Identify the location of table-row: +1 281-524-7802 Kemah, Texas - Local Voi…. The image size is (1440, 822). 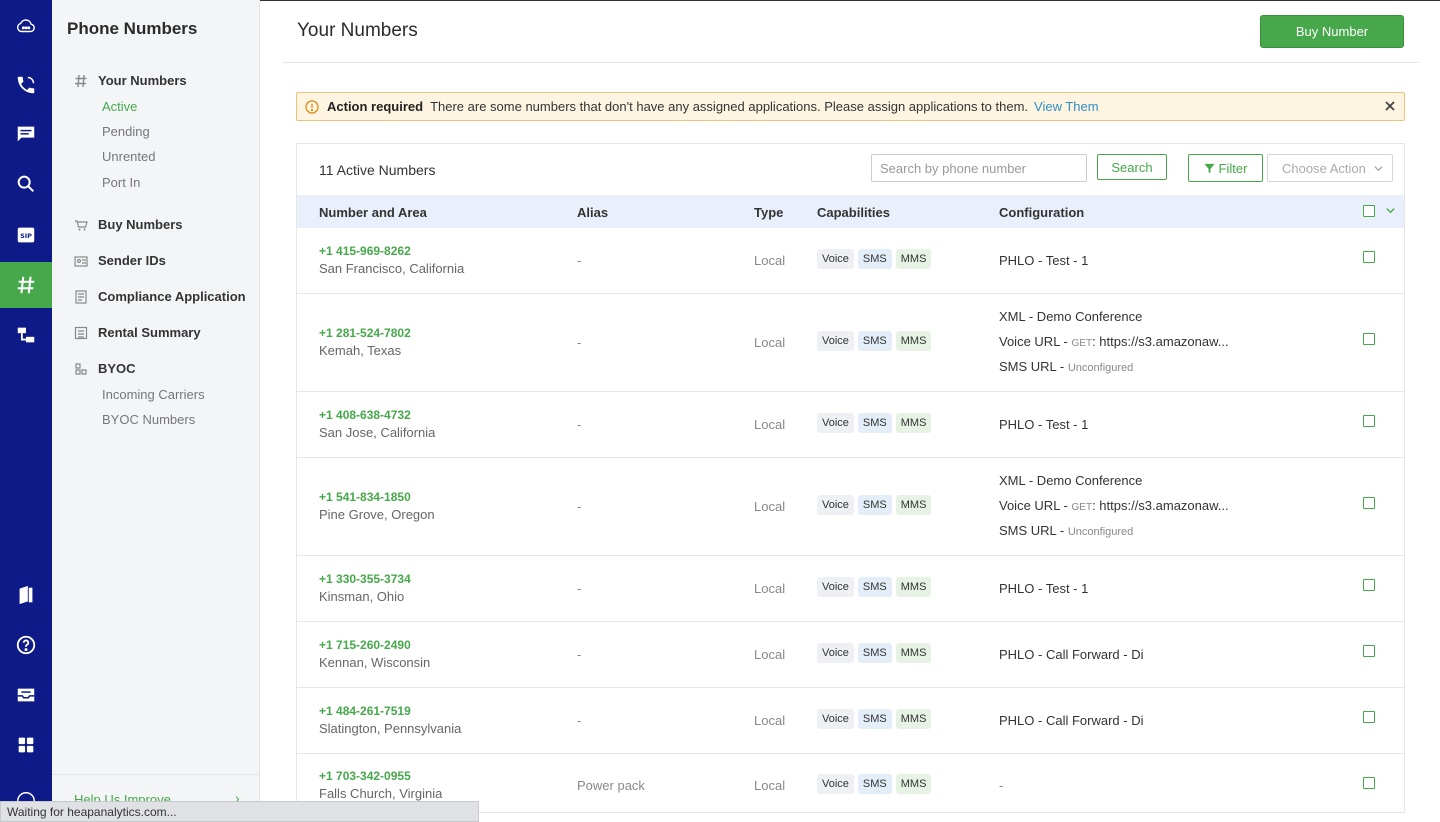
(850, 343).